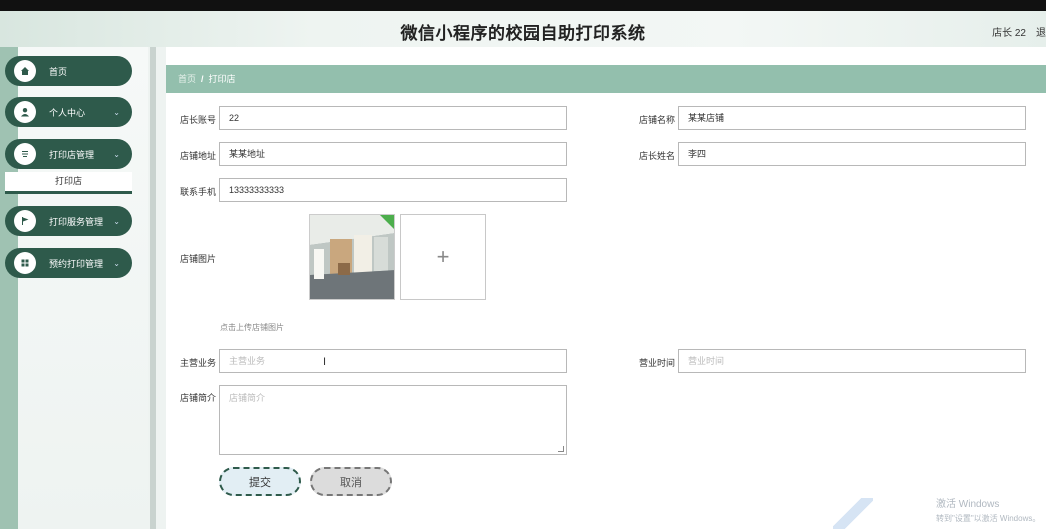 The image size is (1046, 529). I want to click on business-hours-label: 营业时间, so click(657, 363).